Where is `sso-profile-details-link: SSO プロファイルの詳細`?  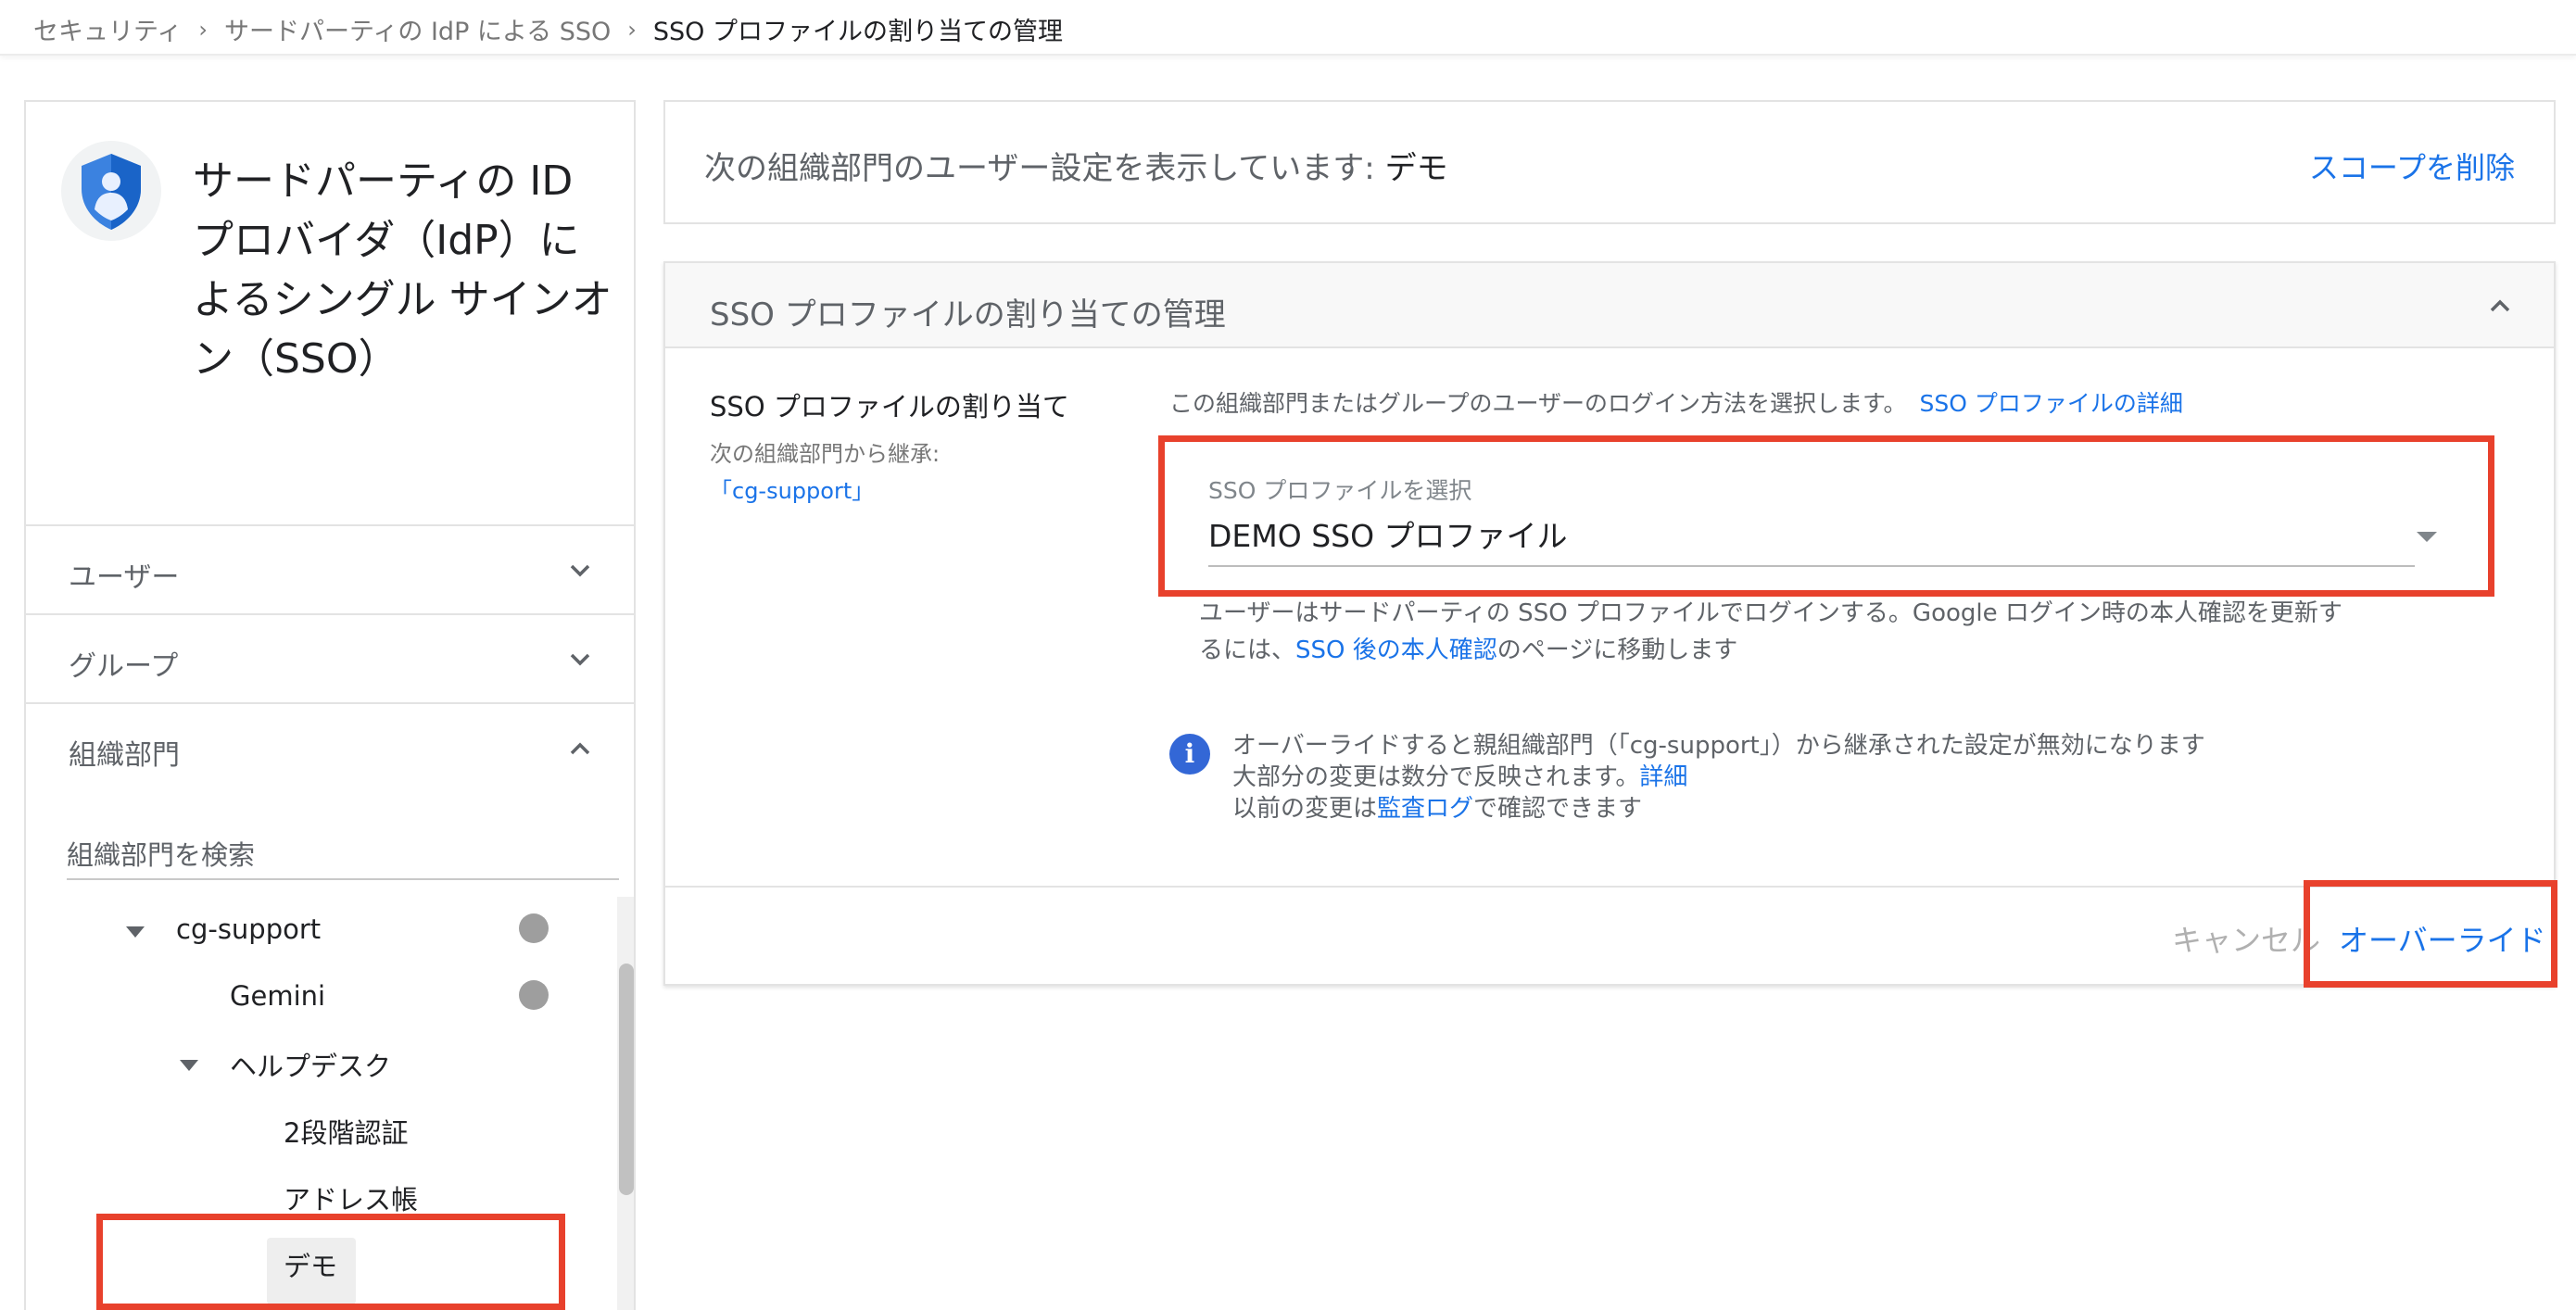
sso-profile-details-link: SSO プロファイルの詳細 is located at coordinates (2051, 403).